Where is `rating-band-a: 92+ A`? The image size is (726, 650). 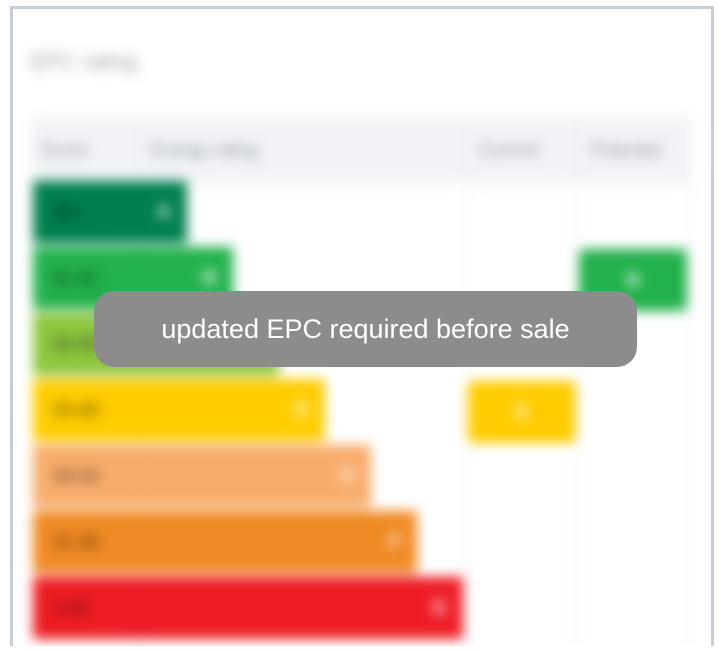 rating-band-a: 92+ A is located at coordinates (110, 212).